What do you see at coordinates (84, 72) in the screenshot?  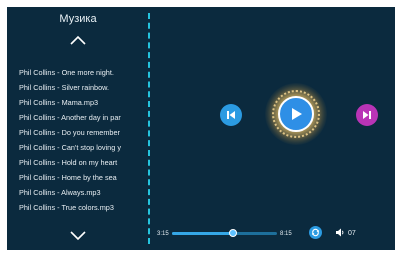 I see `playlist-item: Phil Collins - One more night.` at bounding box center [84, 72].